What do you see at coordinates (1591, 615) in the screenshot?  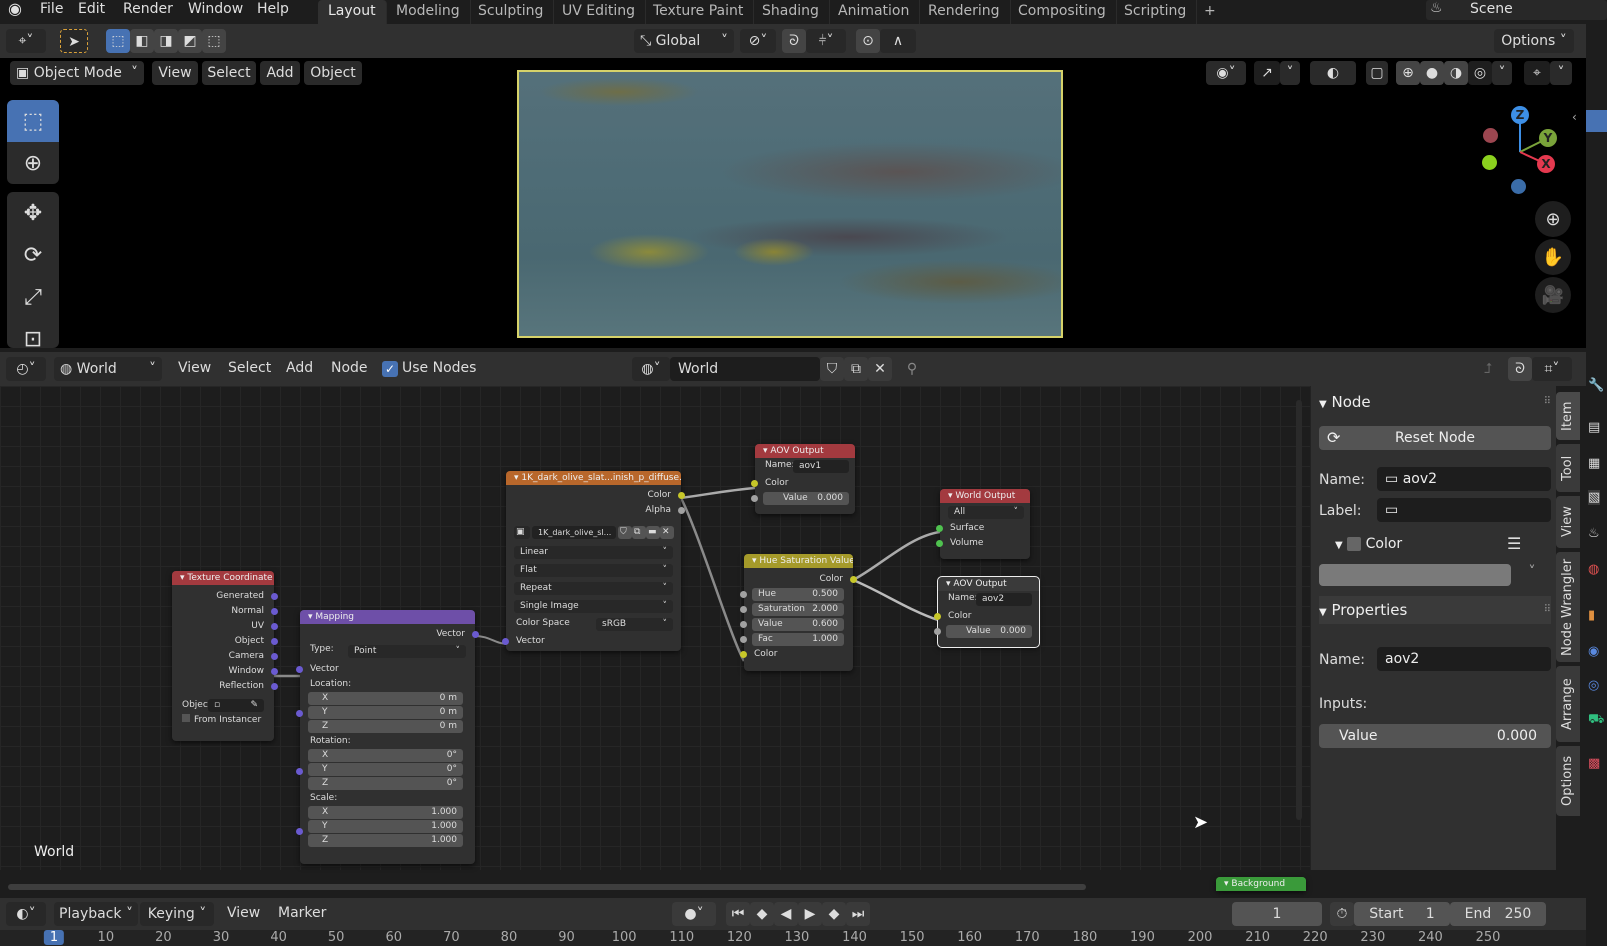 I see `object-properties-icon: ▮` at bounding box center [1591, 615].